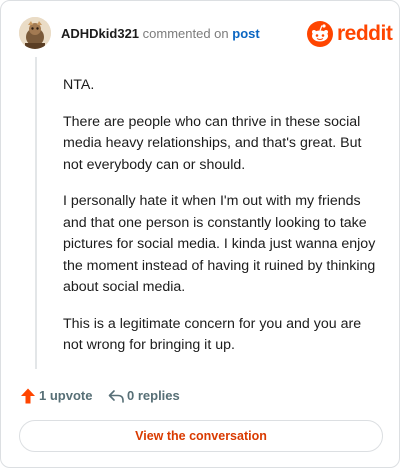  What do you see at coordinates (153, 395) in the screenshot?
I see `replies-count: 0 replies` at bounding box center [153, 395].